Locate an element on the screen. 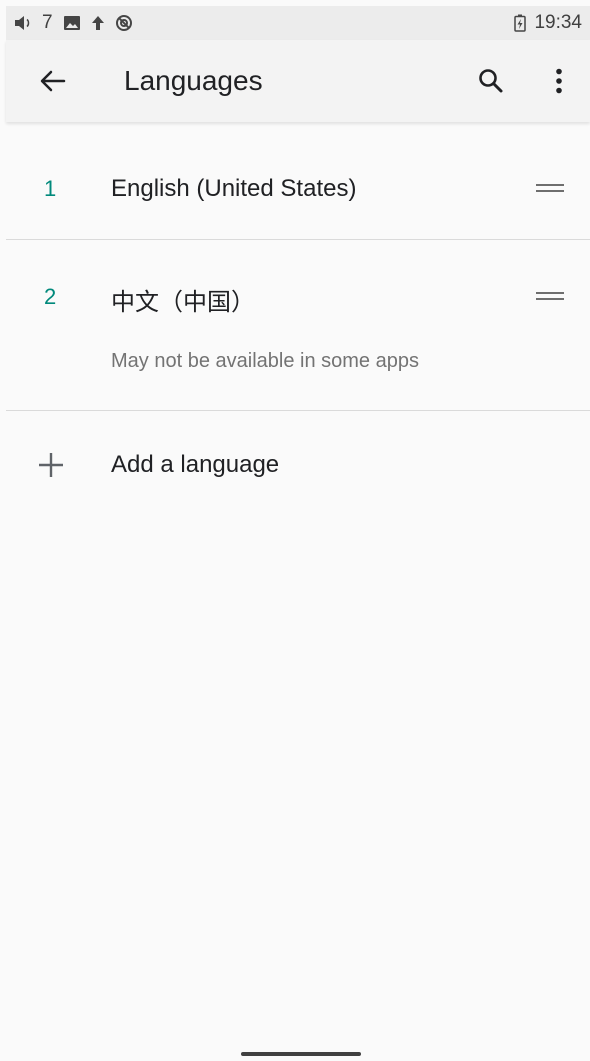 The height and width of the screenshot is (1061, 590). more-options-button is located at coordinates (559, 81).